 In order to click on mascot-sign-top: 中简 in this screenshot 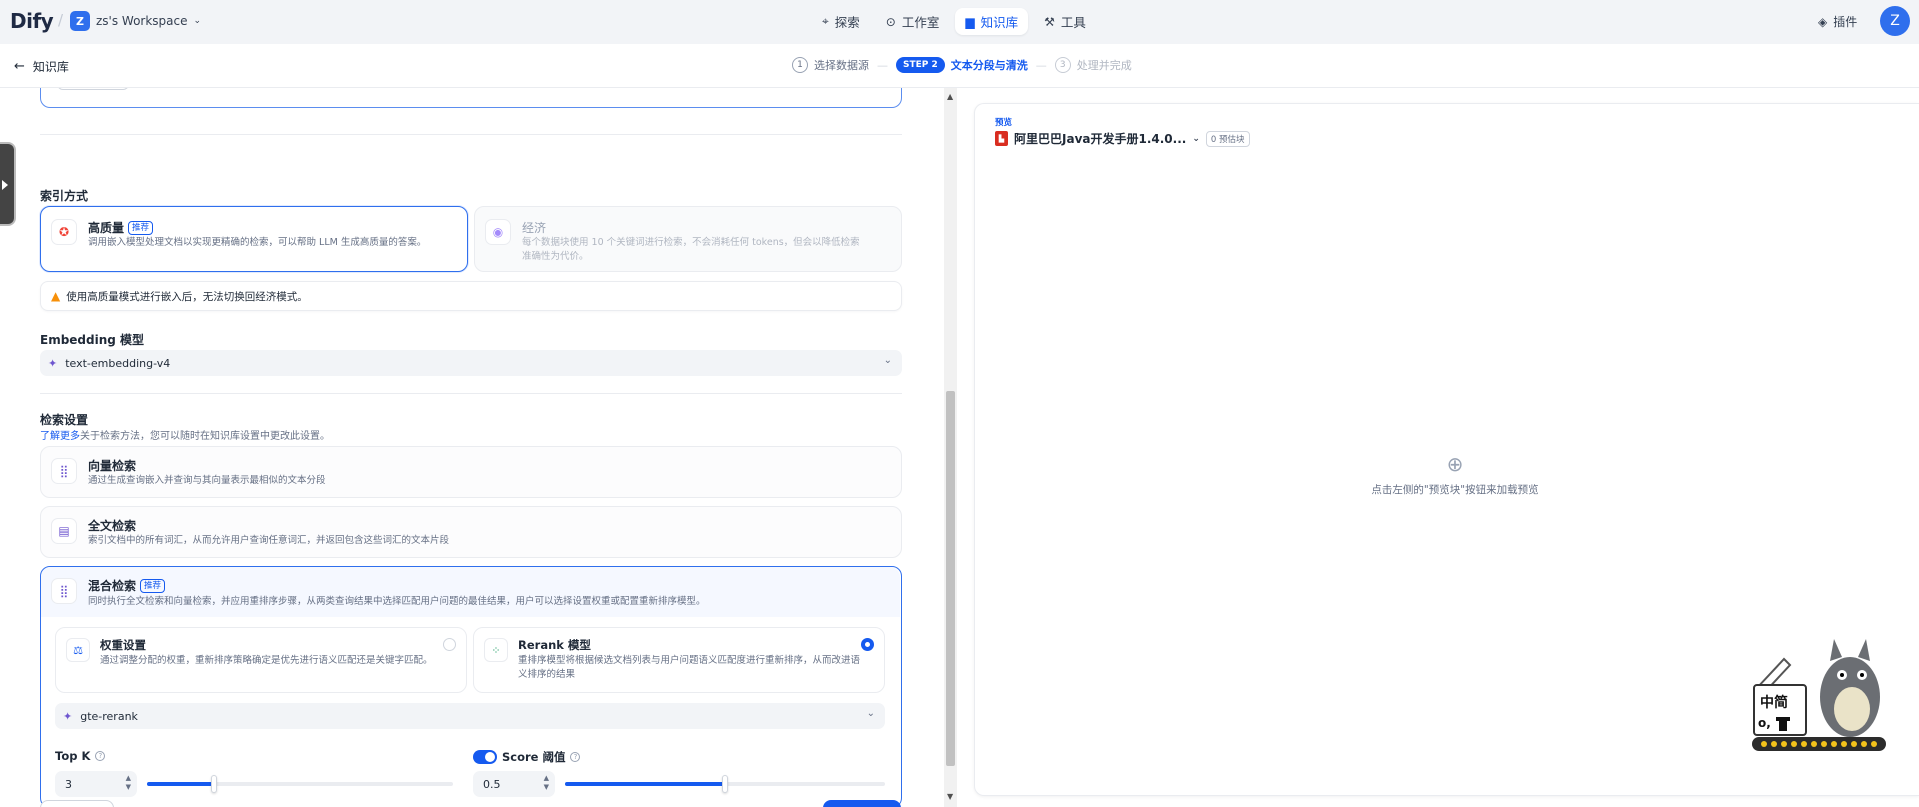, I will do `click(1774, 702)`.